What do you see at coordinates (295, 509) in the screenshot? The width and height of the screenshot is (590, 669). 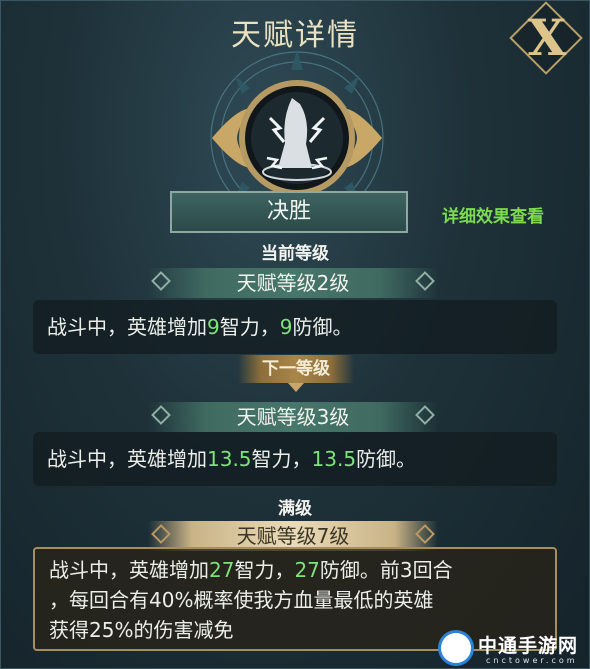 I see `max-level-label: 满级` at bounding box center [295, 509].